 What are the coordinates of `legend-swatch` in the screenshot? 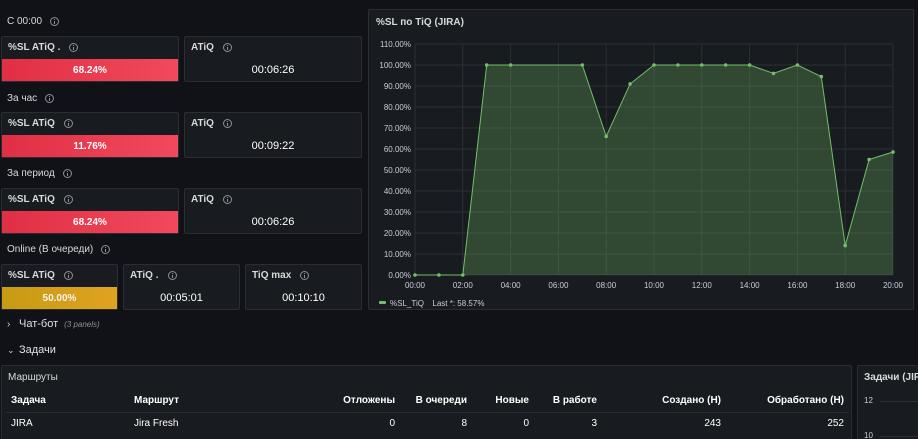 It's located at (382, 302).